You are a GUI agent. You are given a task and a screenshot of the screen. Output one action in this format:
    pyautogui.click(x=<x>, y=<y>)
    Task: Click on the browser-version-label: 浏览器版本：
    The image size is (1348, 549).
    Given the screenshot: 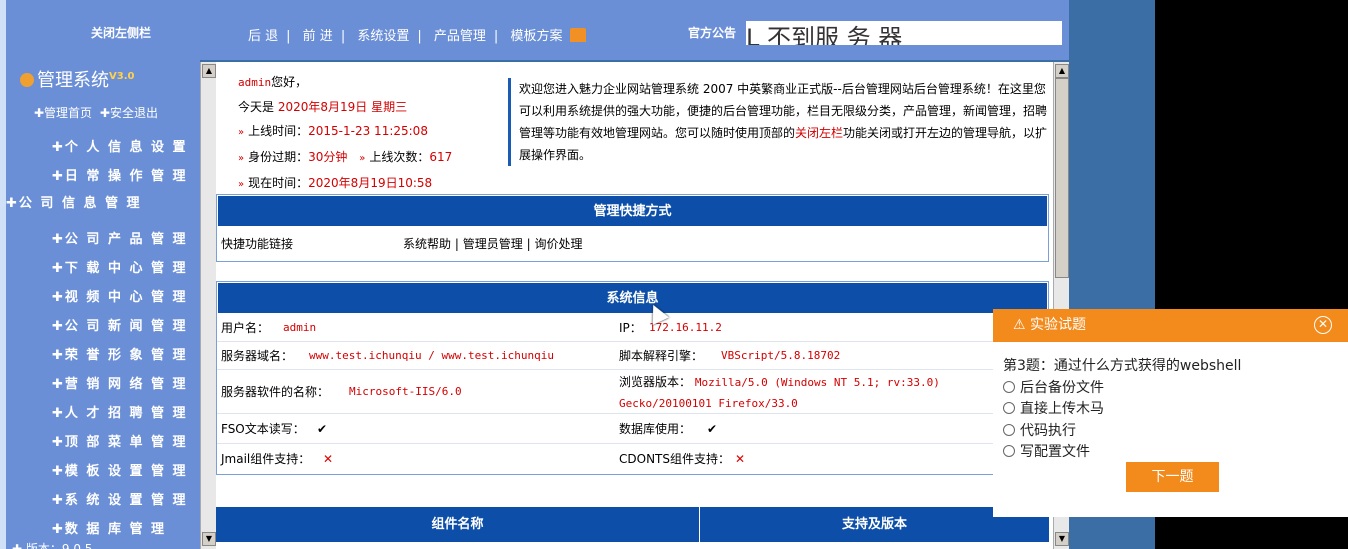 What is the action you would take?
    pyautogui.click(x=655, y=382)
    